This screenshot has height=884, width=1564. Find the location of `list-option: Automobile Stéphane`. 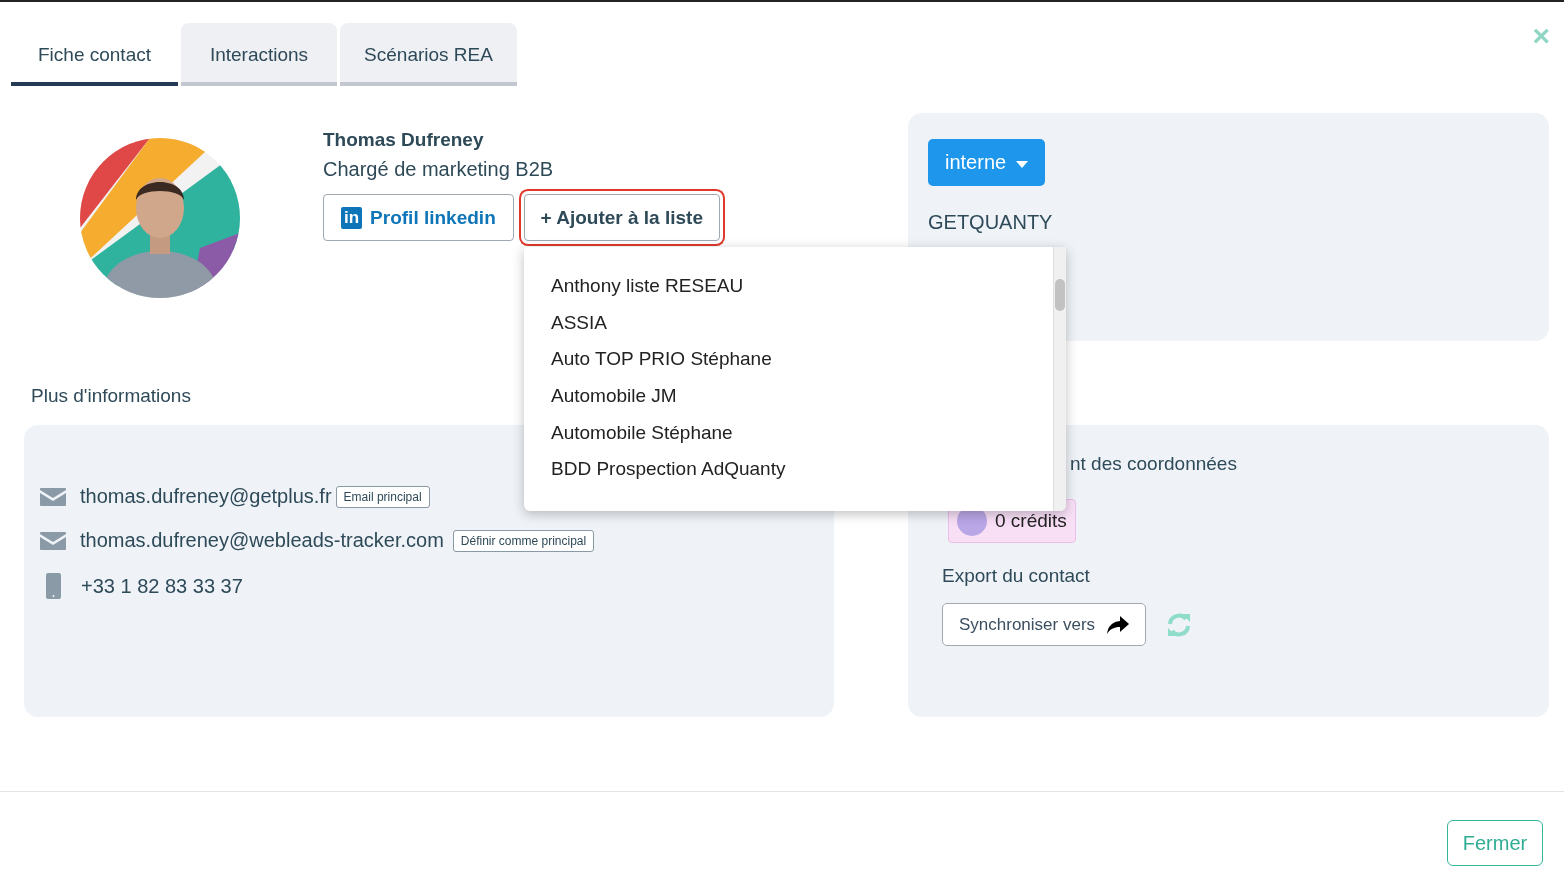

list-option: Automobile Stéphane is located at coordinates (789, 433).